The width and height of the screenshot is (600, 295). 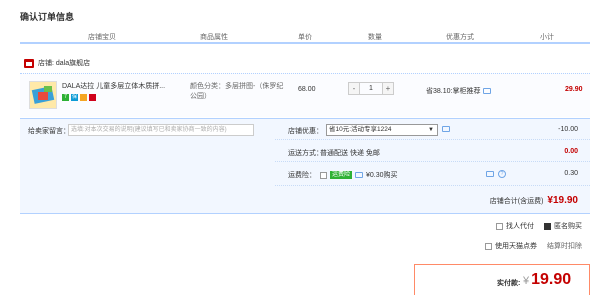 I want to click on seller-message-input: 选填:对本次交易的说明(建议填写已和卖家协商一致的内容), so click(x=161, y=130).